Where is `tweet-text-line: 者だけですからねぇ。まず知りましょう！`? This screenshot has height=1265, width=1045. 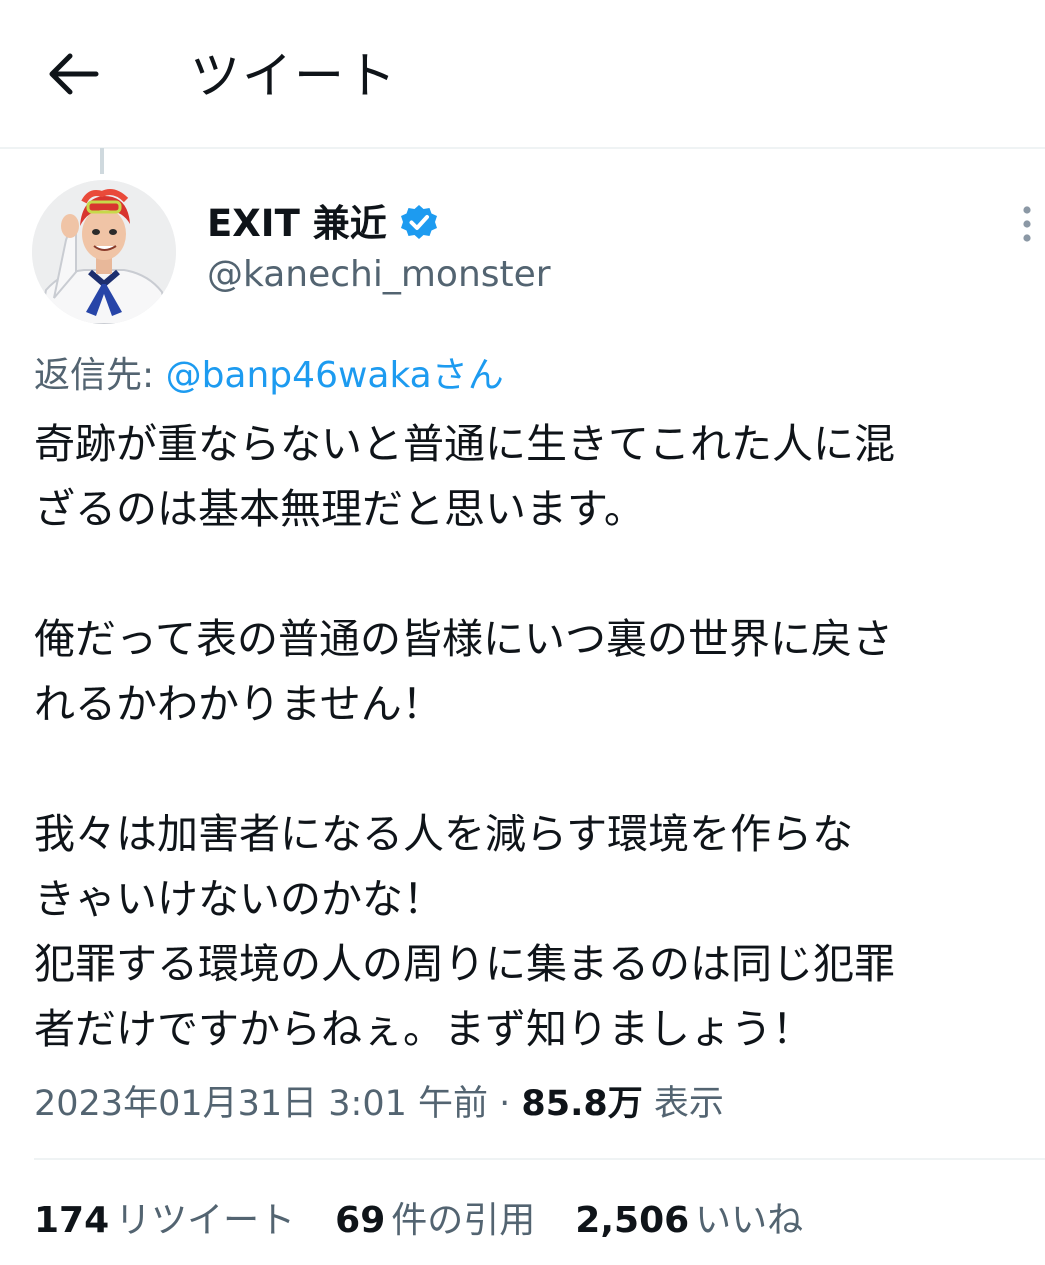 tweet-text-line: 者だけですからねぇ。まず知りましょう！ is located at coordinates (423, 1029).